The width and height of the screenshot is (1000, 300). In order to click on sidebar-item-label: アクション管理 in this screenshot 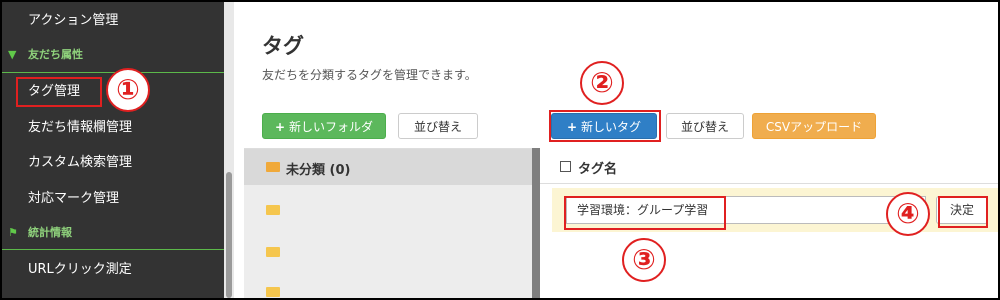, I will do `click(73, 20)`.